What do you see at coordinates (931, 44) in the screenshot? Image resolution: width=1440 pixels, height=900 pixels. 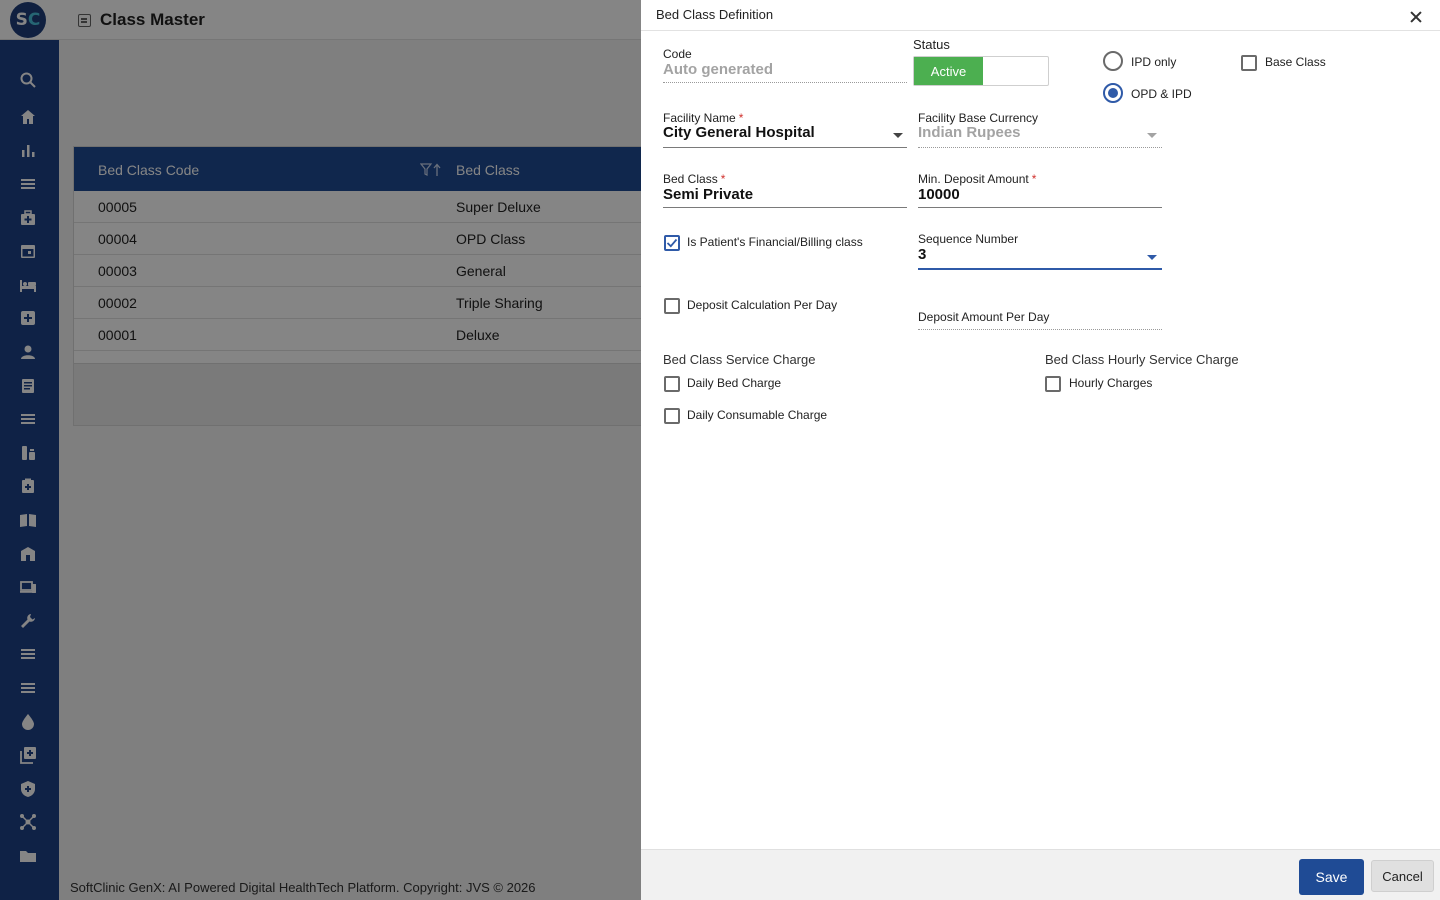 I see `status-label: Status` at bounding box center [931, 44].